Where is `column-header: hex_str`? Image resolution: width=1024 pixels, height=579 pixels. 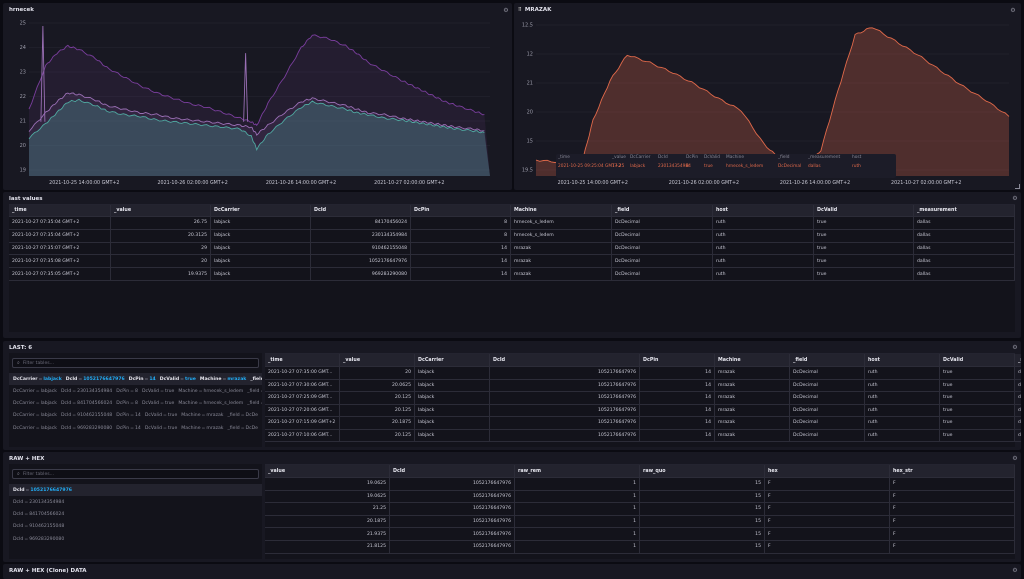
column-header: hex_str is located at coordinates (952, 471).